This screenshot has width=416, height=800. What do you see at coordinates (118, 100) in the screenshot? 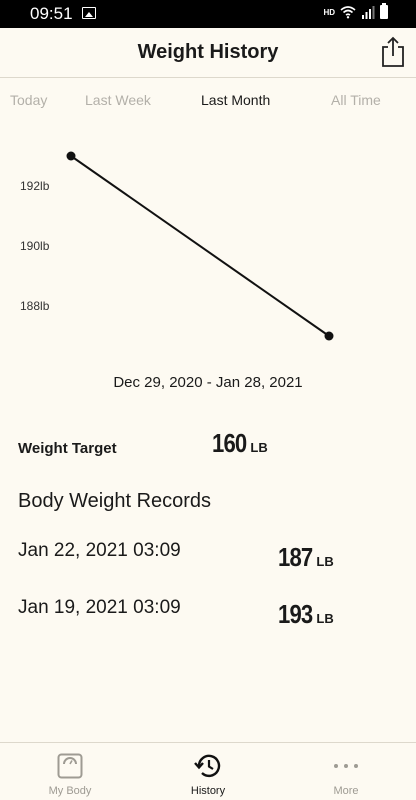
I see `tab-last-week: Last Week` at bounding box center [118, 100].